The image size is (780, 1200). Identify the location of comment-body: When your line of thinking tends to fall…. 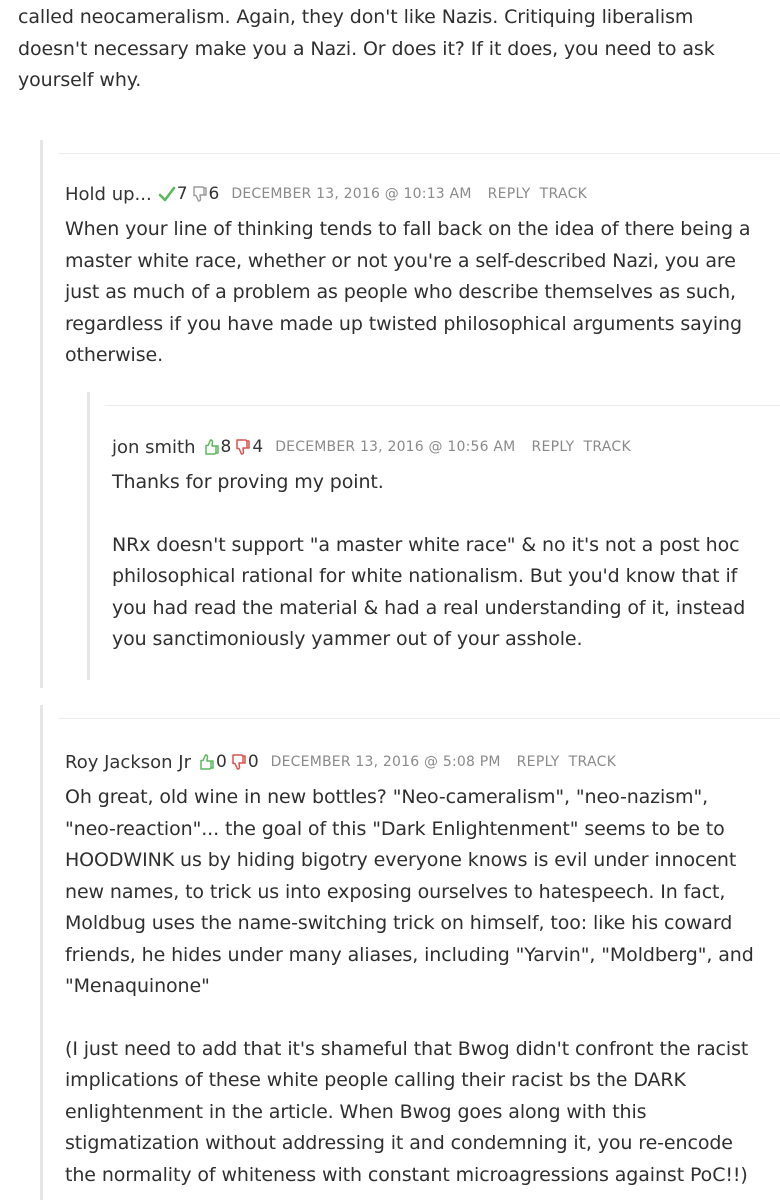
(408, 293).